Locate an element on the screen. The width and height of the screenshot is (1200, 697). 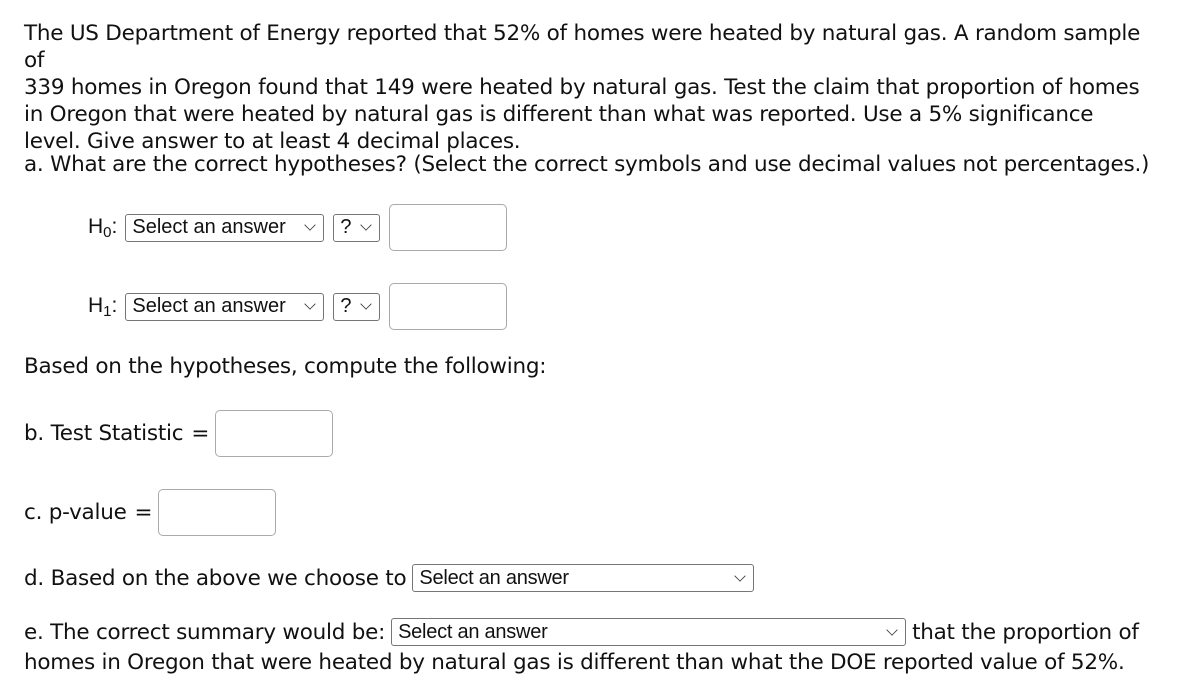
alternative-hypothesis-row: H1: Select an answer ? is located at coordinates (298, 306).